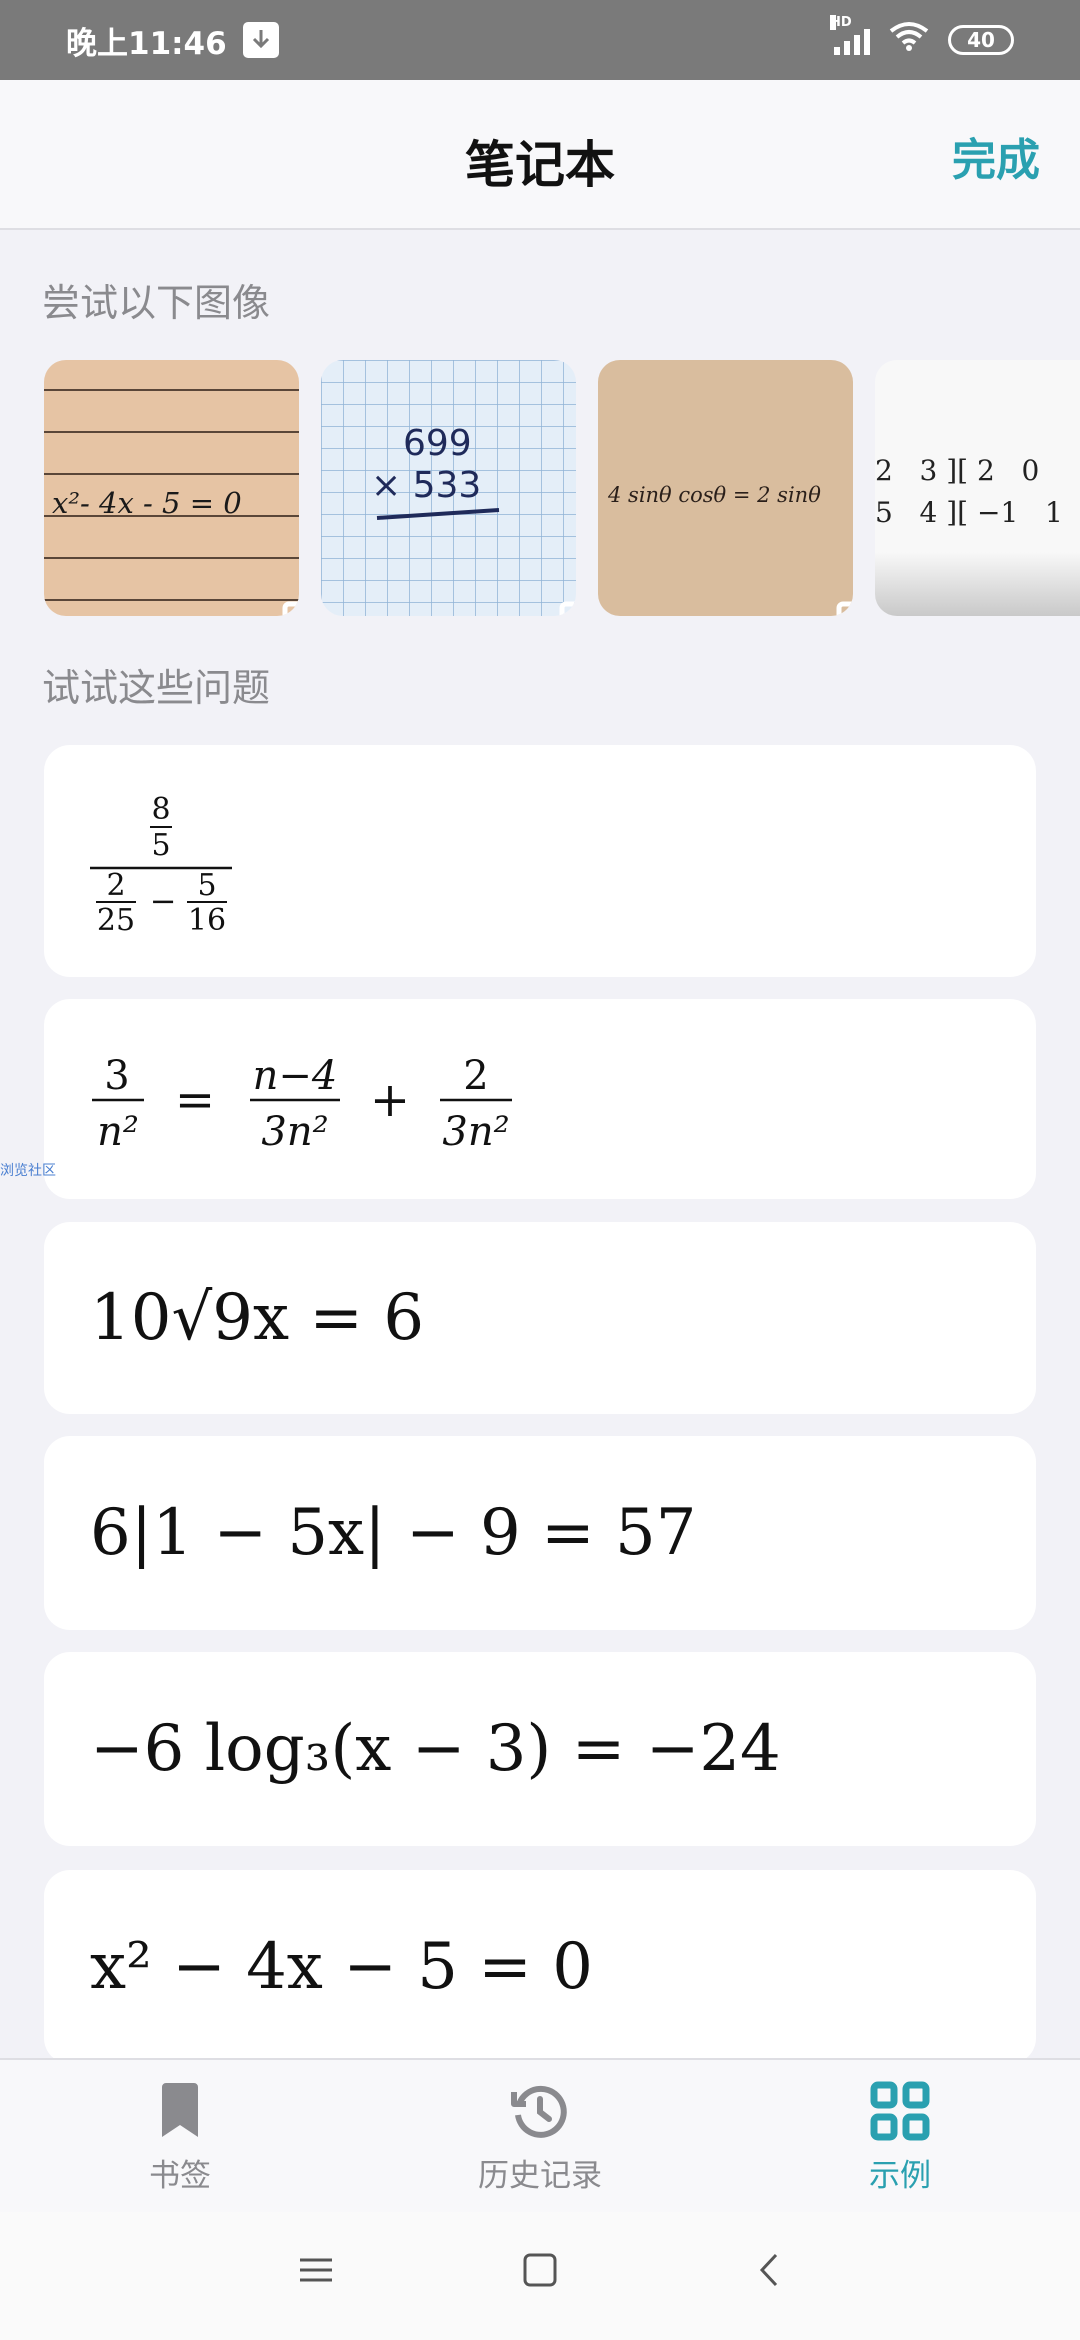 This screenshot has width=1080, height=2340. Describe the element at coordinates (540, 1318) in the screenshot. I see `problem-card-3: 10√9x = 6` at that location.